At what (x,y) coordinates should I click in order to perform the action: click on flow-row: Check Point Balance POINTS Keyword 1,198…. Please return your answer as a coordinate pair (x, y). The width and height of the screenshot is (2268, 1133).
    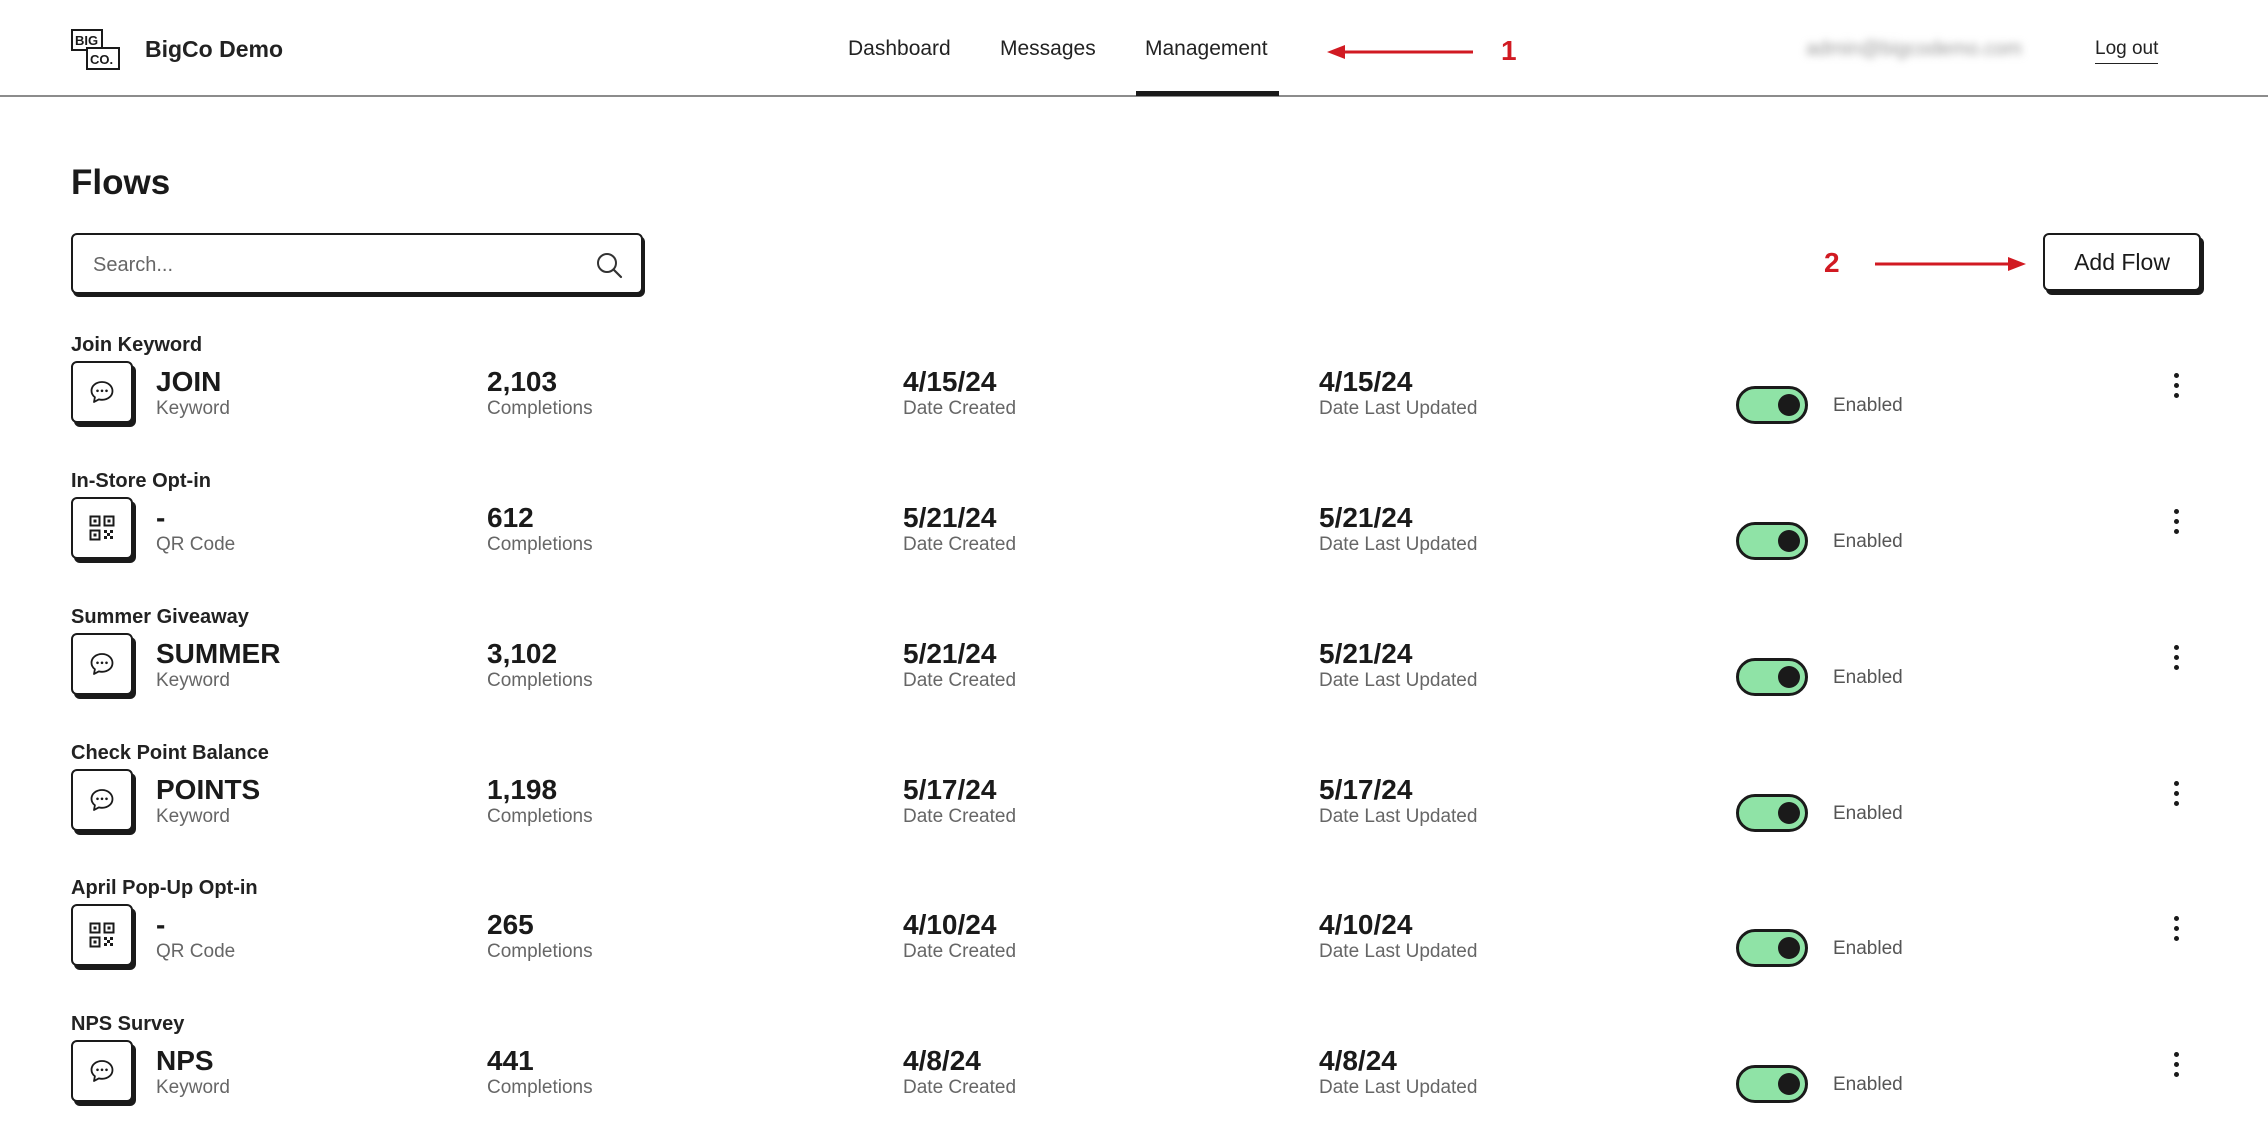
    Looking at the image, I should click on (1134, 802).